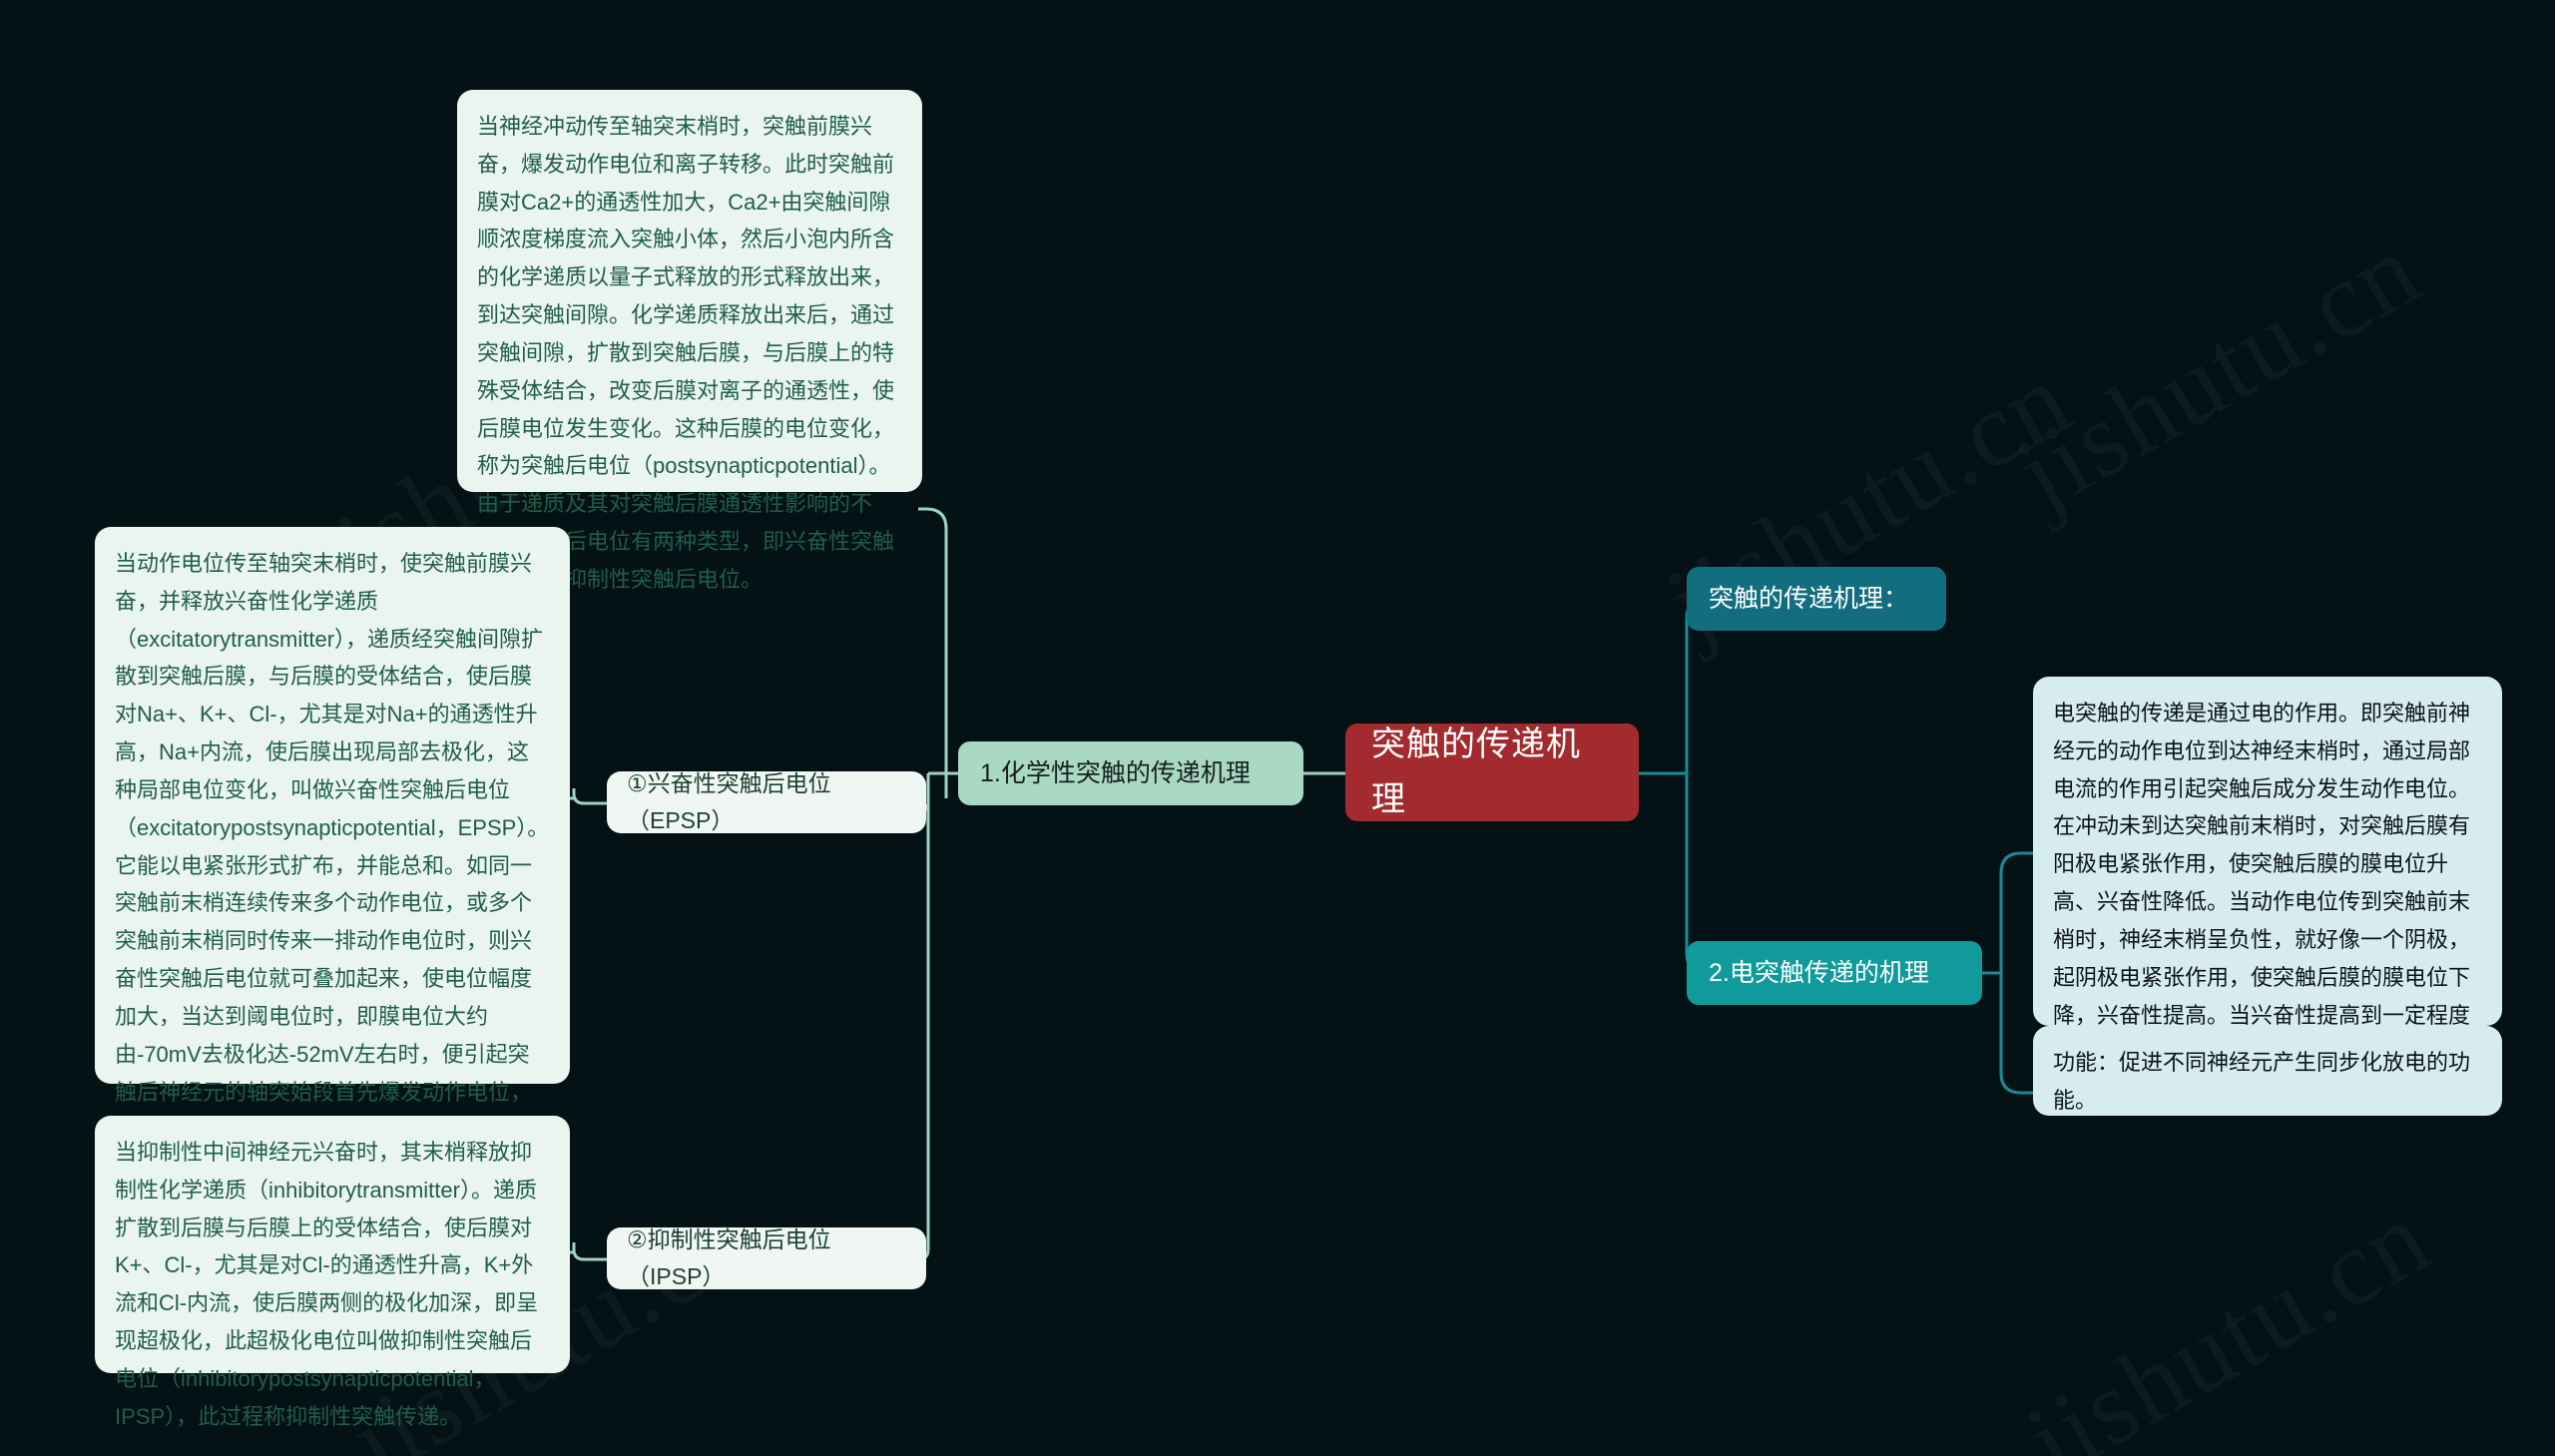 The width and height of the screenshot is (2555, 1456). What do you see at coordinates (766, 801) in the screenshot?
I see `sub-node-epsp: ①兴奋性突触后电位（EPSP）` at bounding box center [766, 801].